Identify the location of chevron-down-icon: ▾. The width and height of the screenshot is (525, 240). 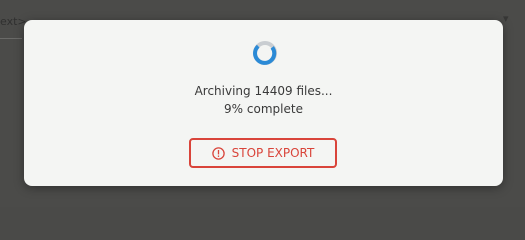
(506, 18).